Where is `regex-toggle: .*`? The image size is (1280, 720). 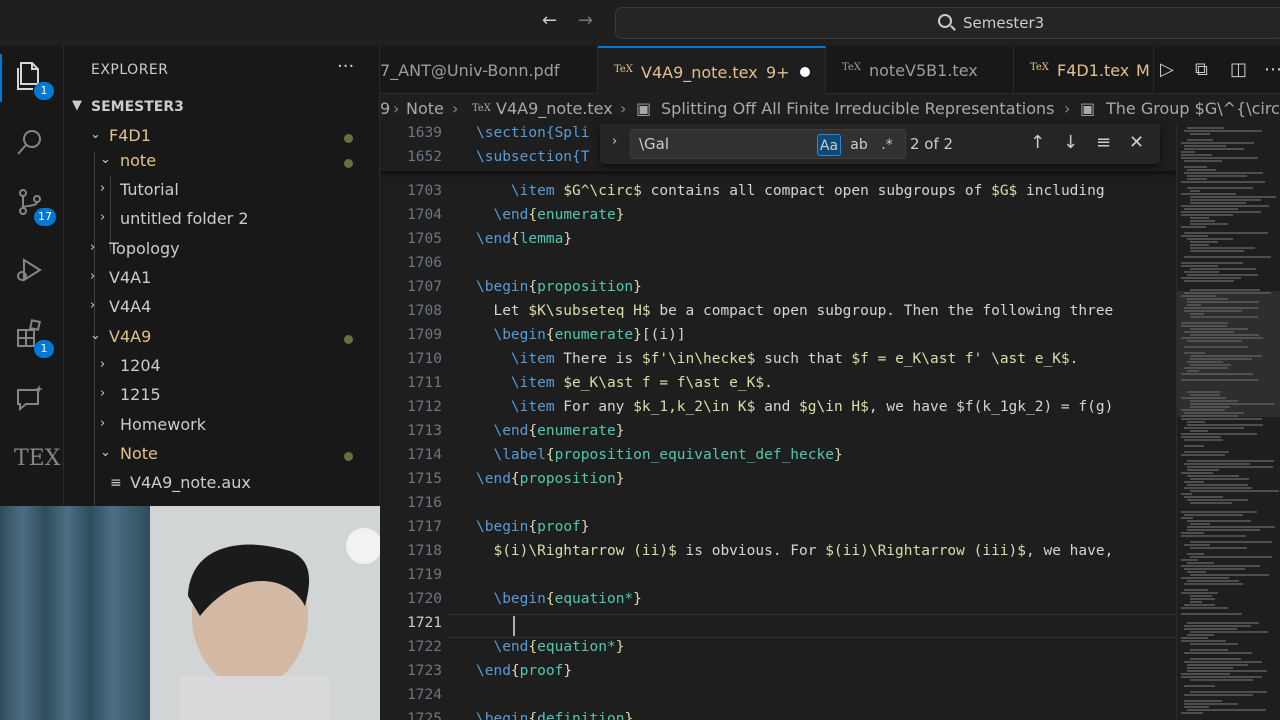
regex-toggle: .* is located at coordinates (887, 145).